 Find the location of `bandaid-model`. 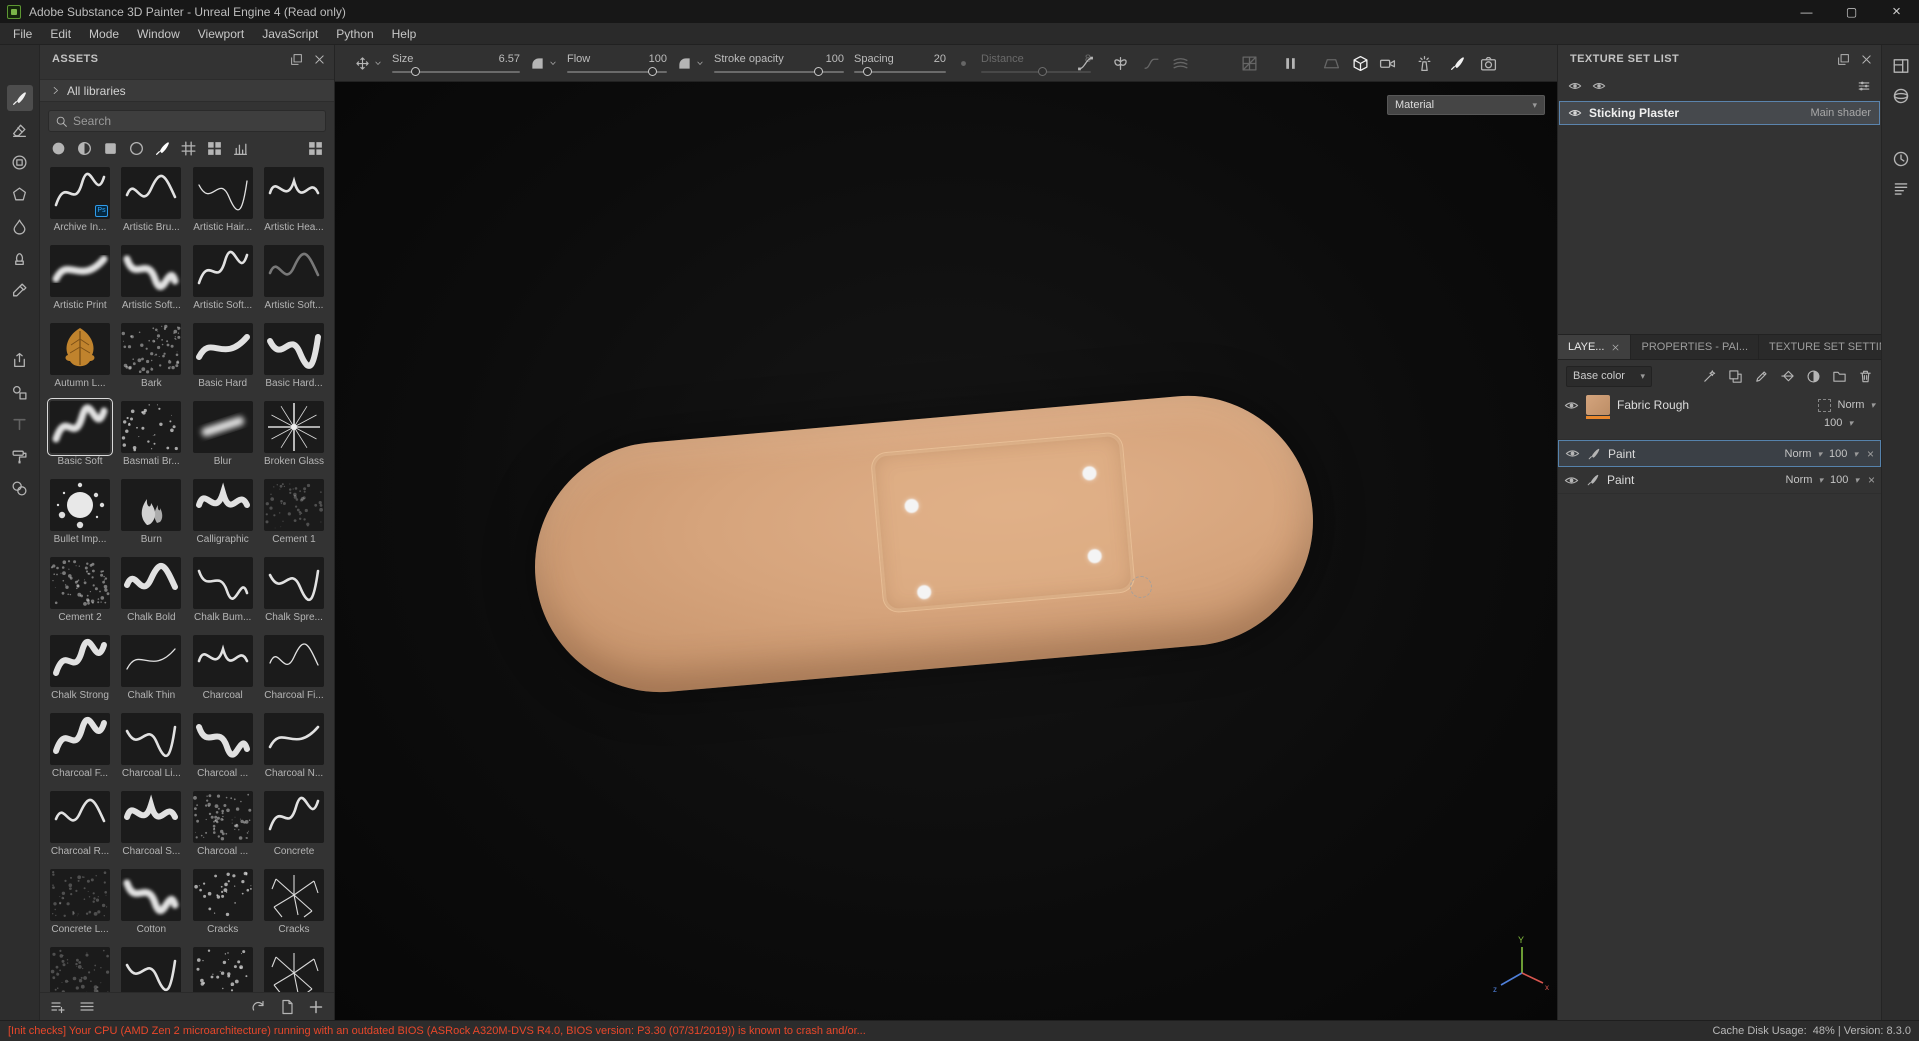

bandaid-model is located at coordinates (924, 544).